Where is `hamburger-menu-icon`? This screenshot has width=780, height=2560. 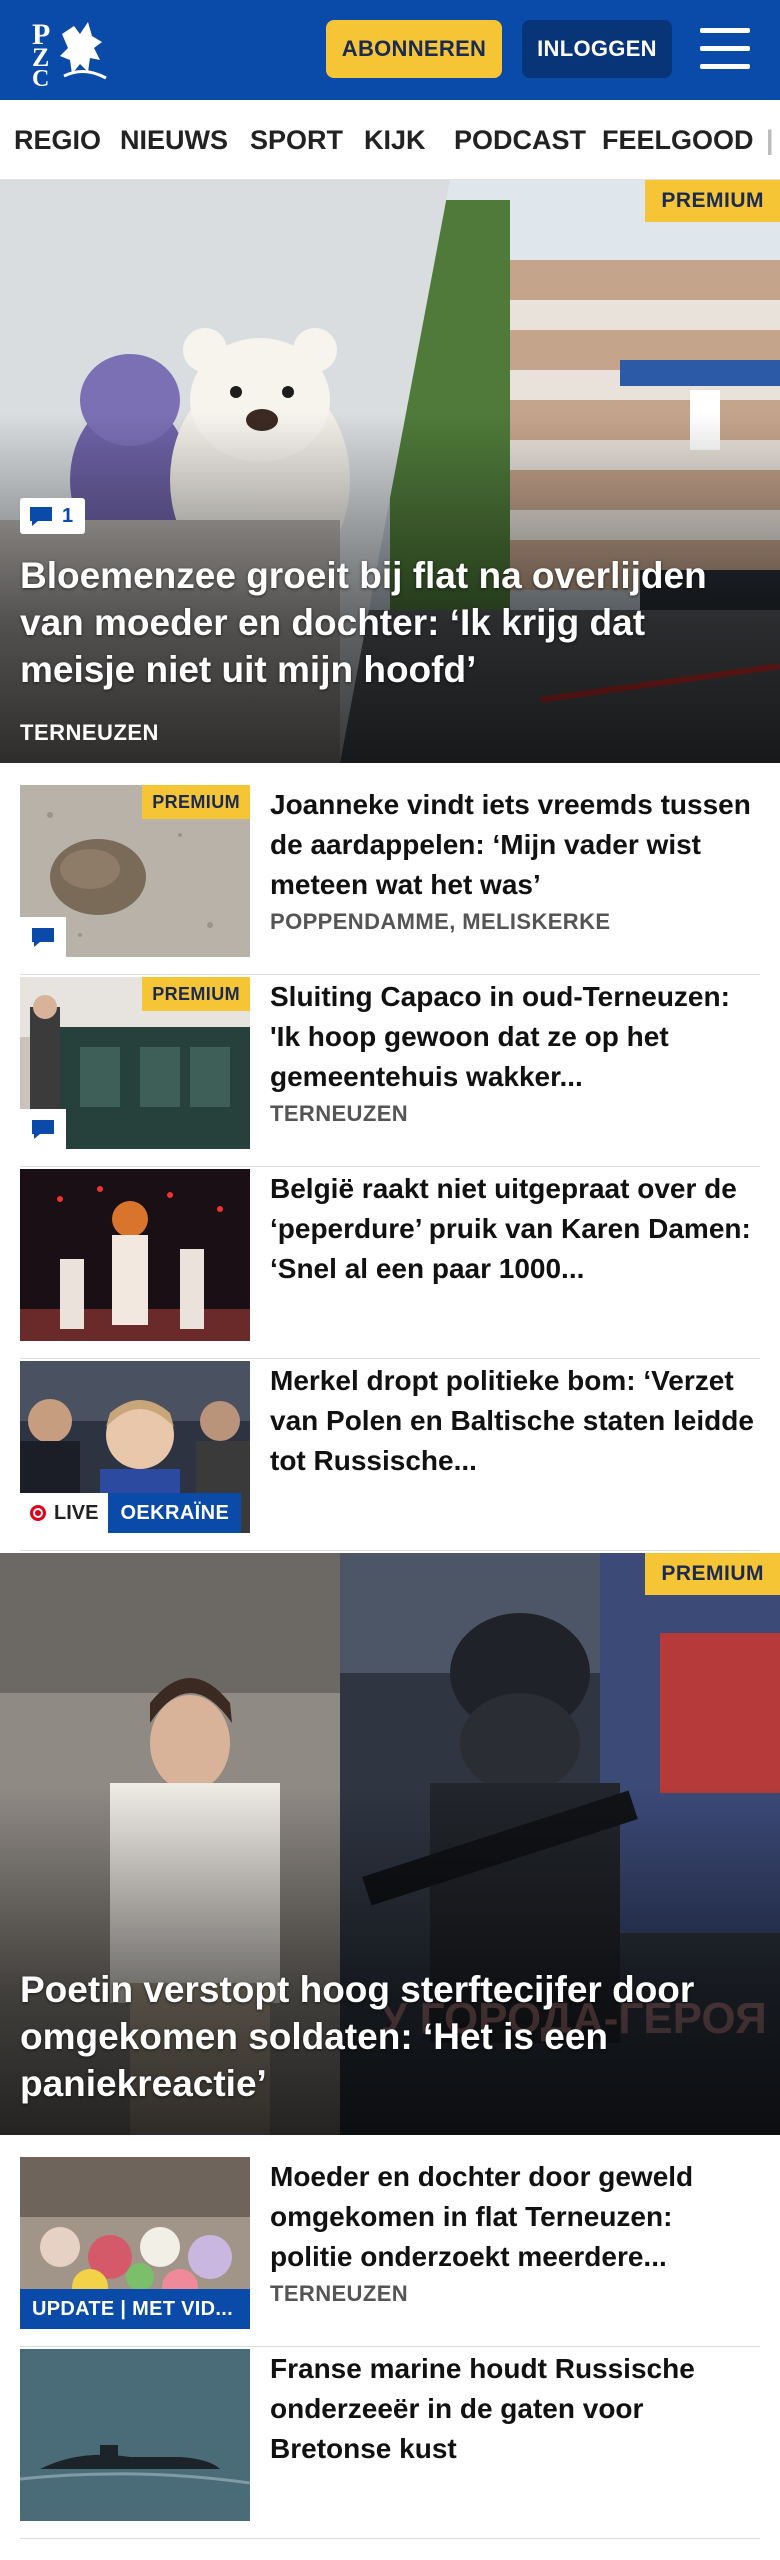 hamburger-menu-icon is located at coordinates (725, 49).